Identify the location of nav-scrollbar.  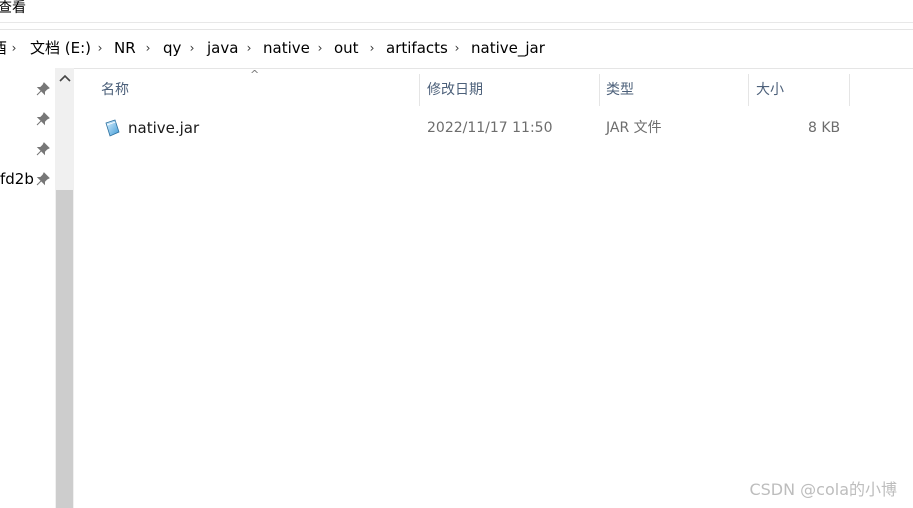
(64, 288).